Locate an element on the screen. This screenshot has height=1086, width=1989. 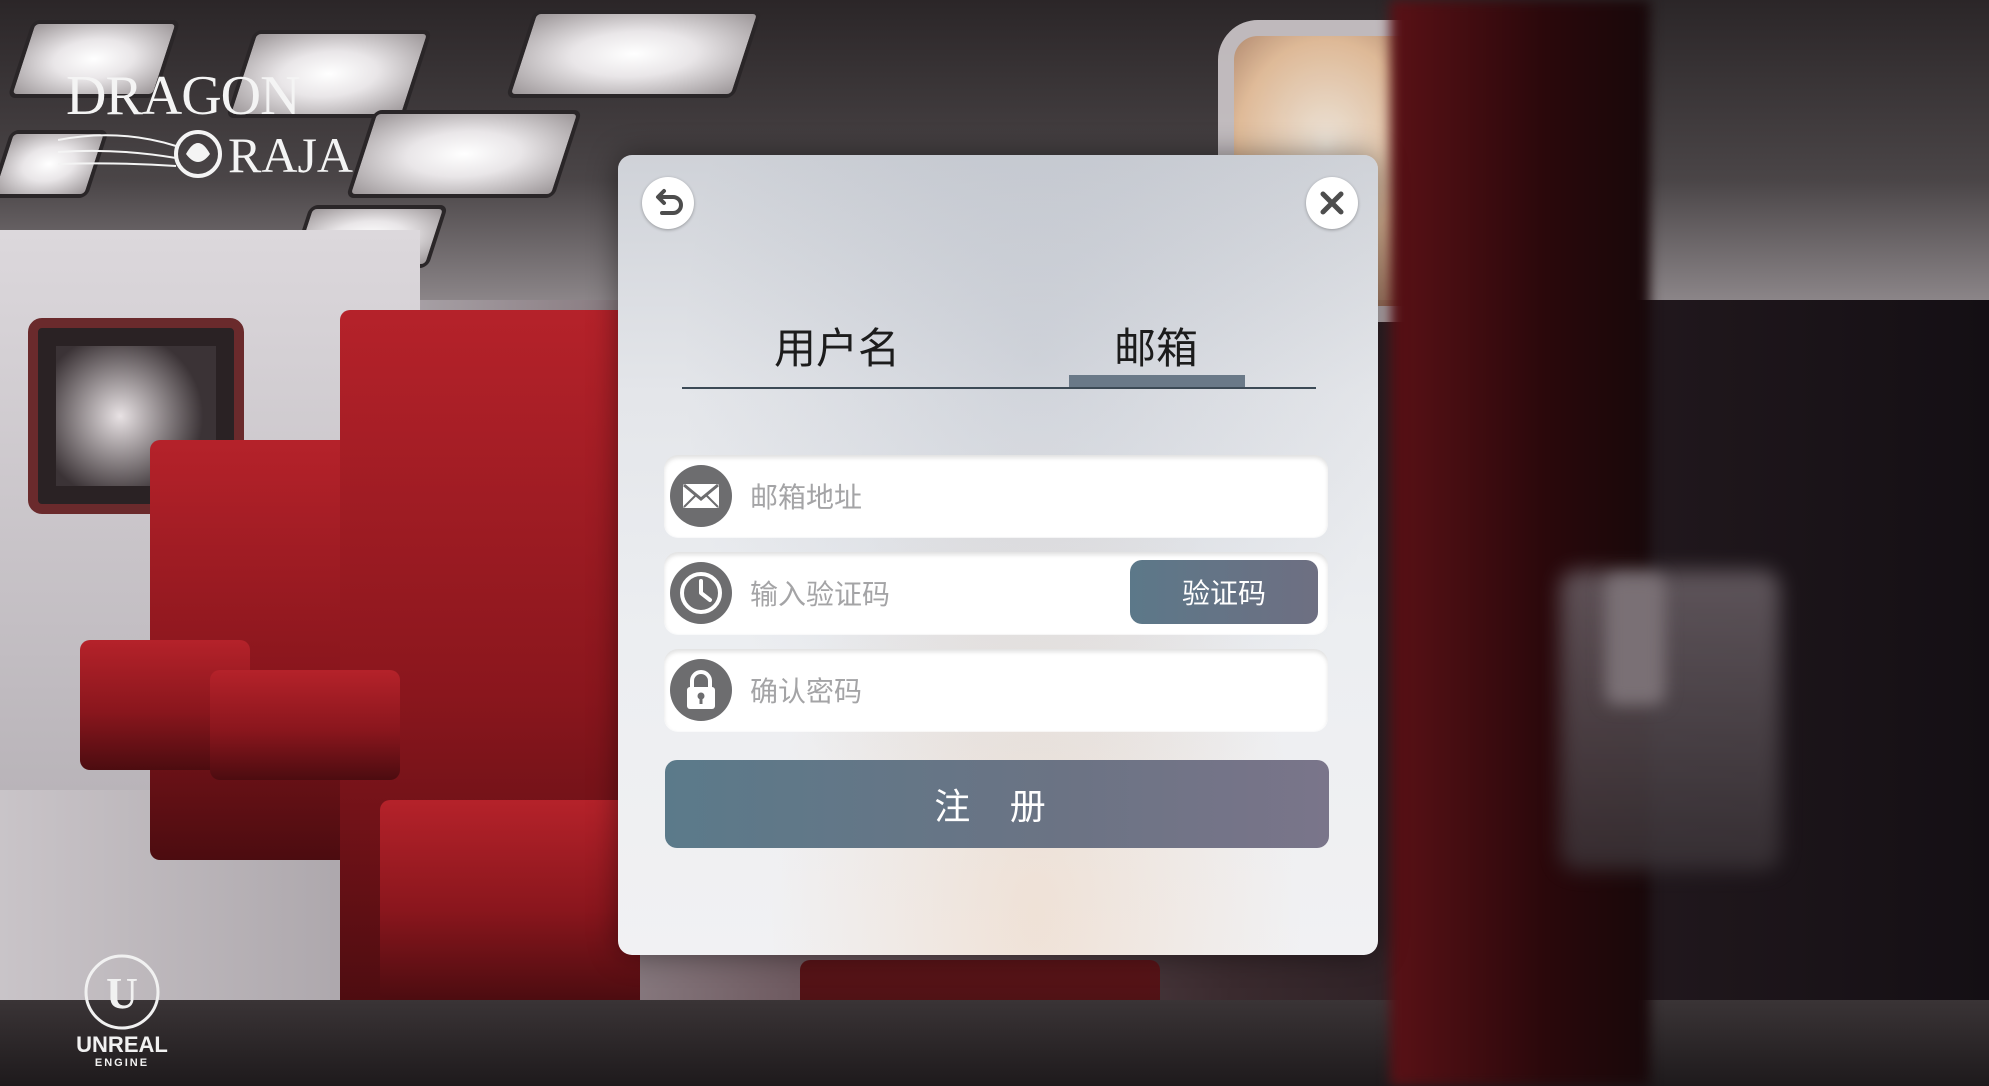
close-icon is located at coordinates (1332, 203).